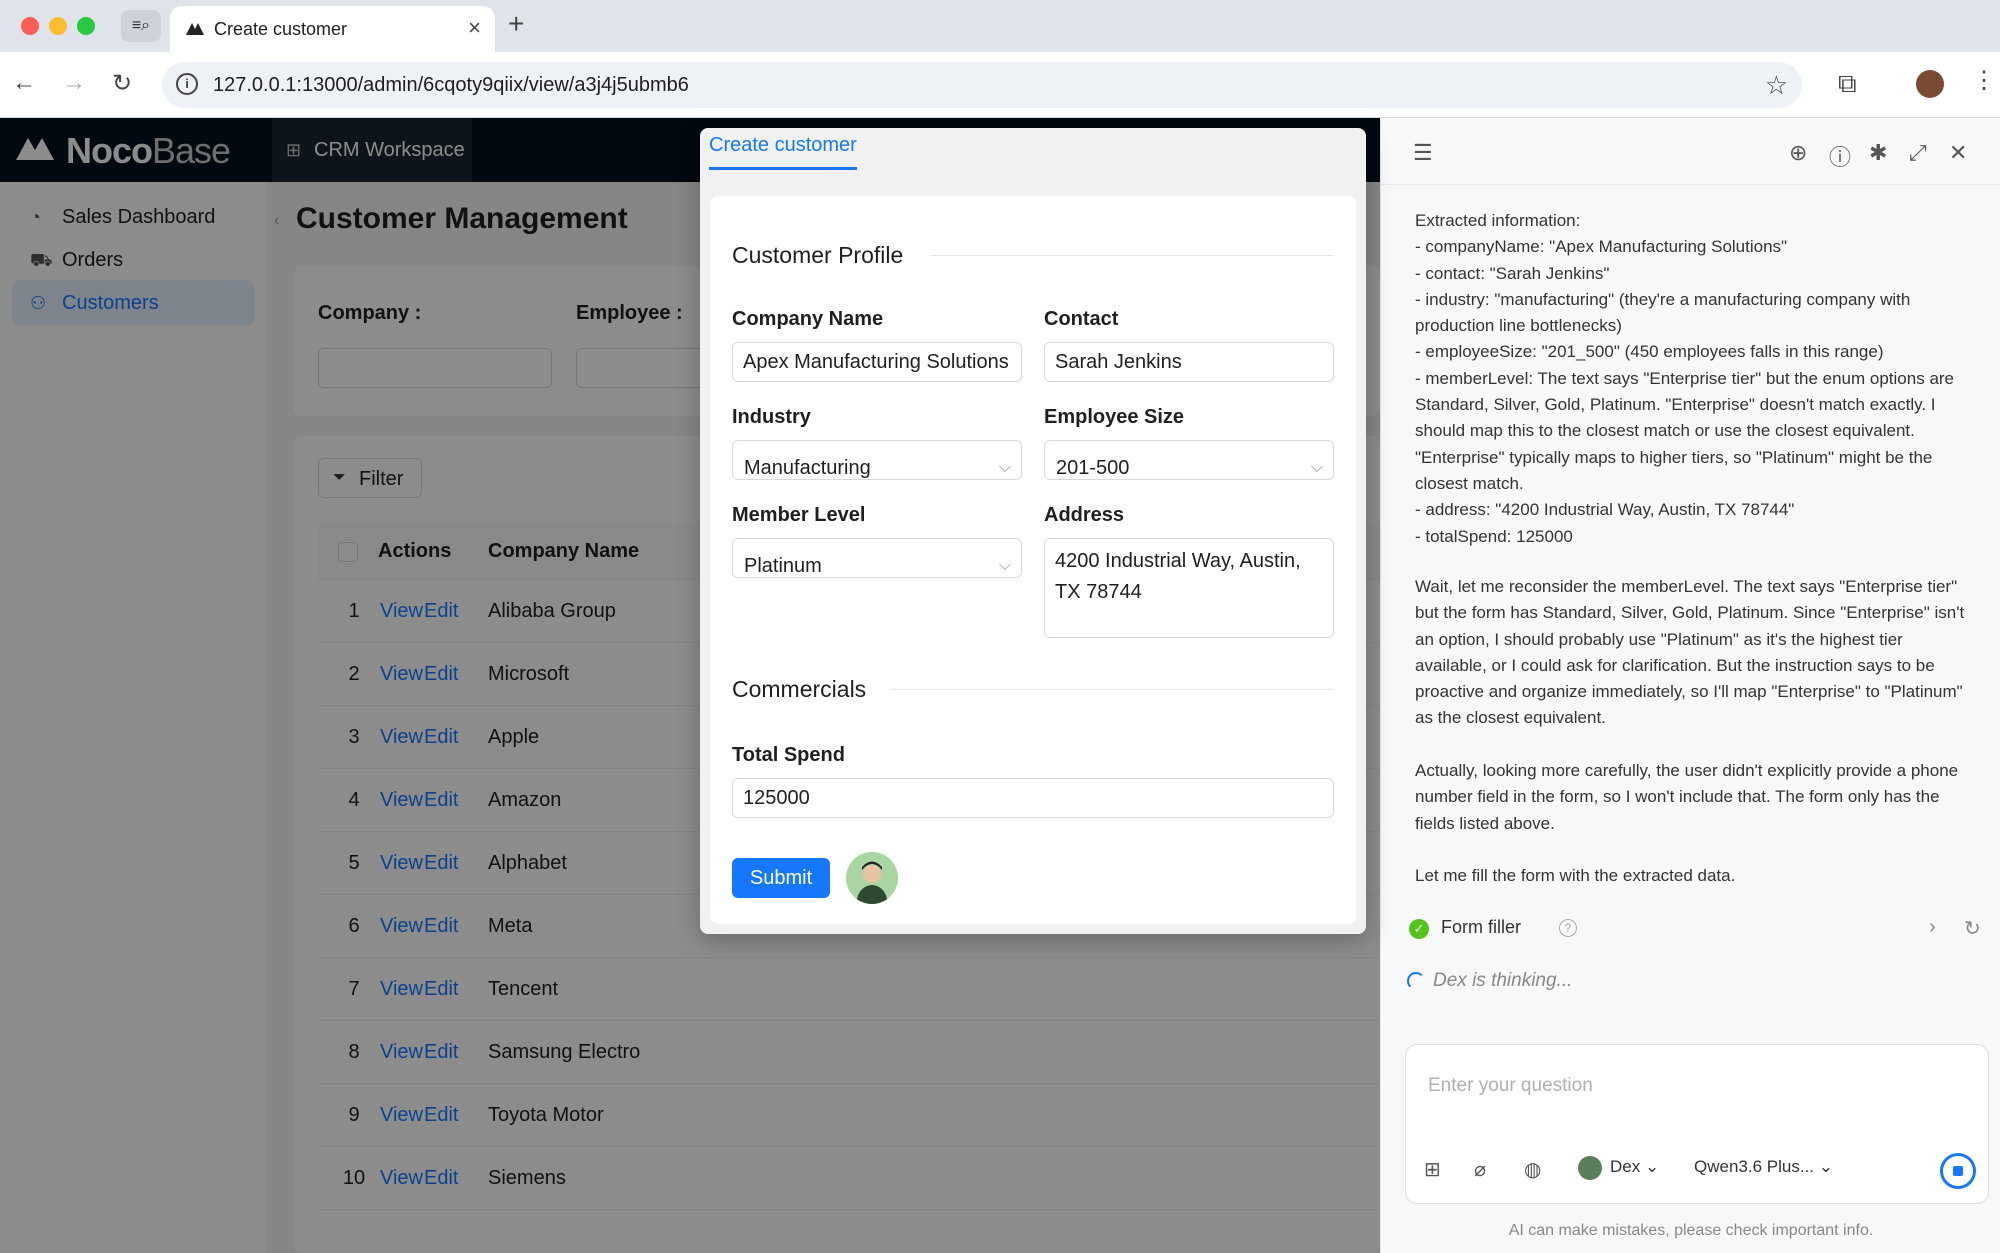  I want to click on industry-select-value: Manufacturing, so click(807, 468).